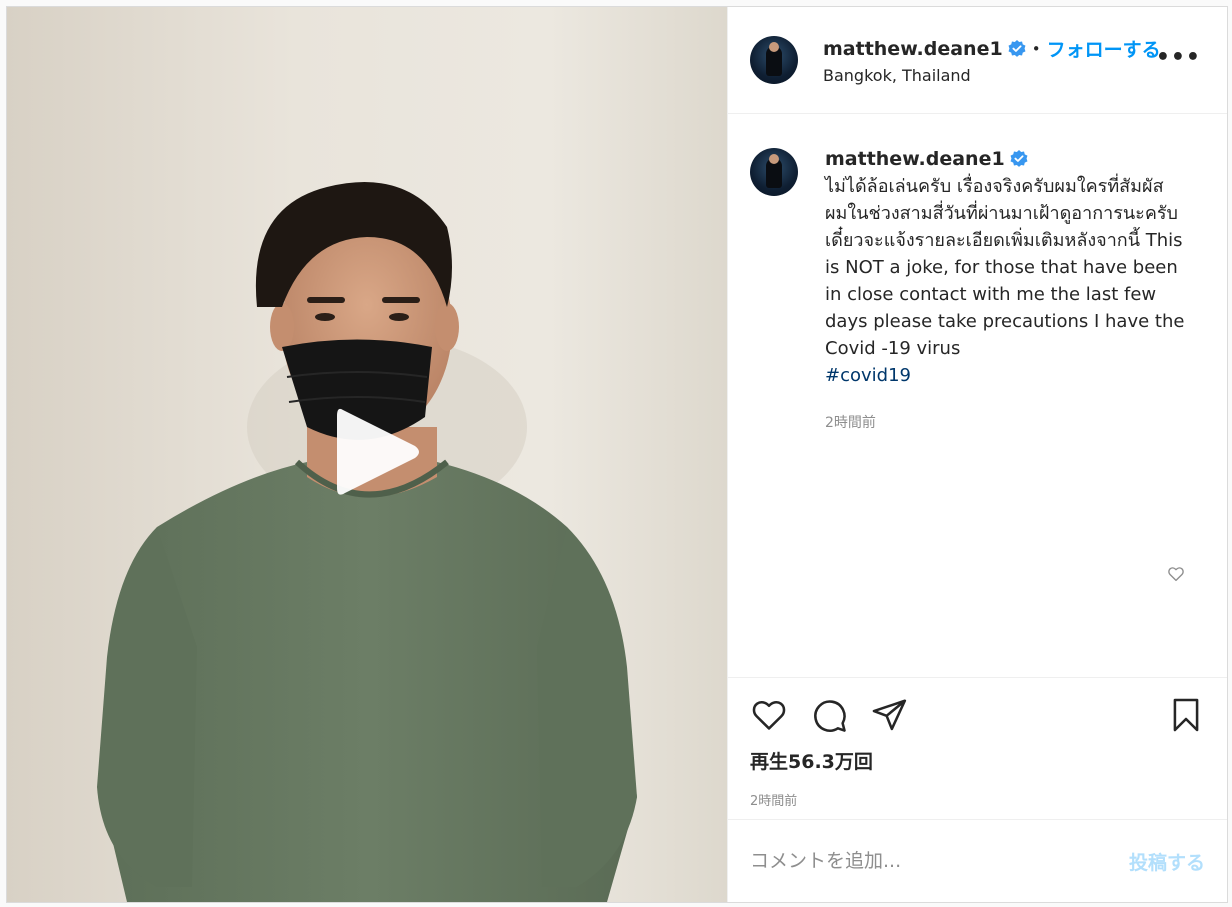  I want to click on heart-icon, so click(769, 715).